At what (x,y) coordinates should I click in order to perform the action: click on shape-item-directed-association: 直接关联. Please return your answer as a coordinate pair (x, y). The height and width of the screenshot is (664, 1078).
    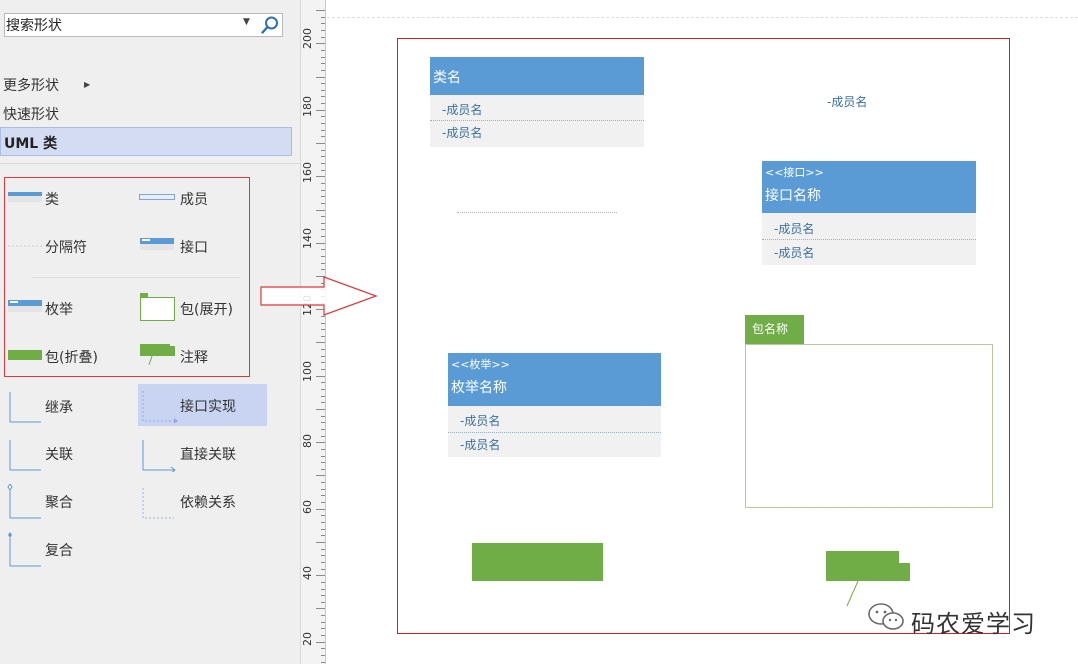
    Looking at the image, I should click on (198, 454).